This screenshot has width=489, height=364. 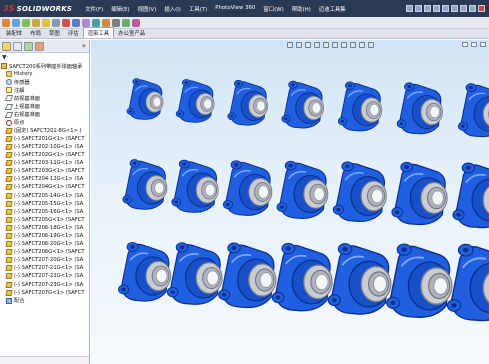 What do you see at coordinates (45, 139) in the screenshot?
I see `tree-component: (-) SAFCT201G<1> (SAFCT` at bounding box center [45, 139].